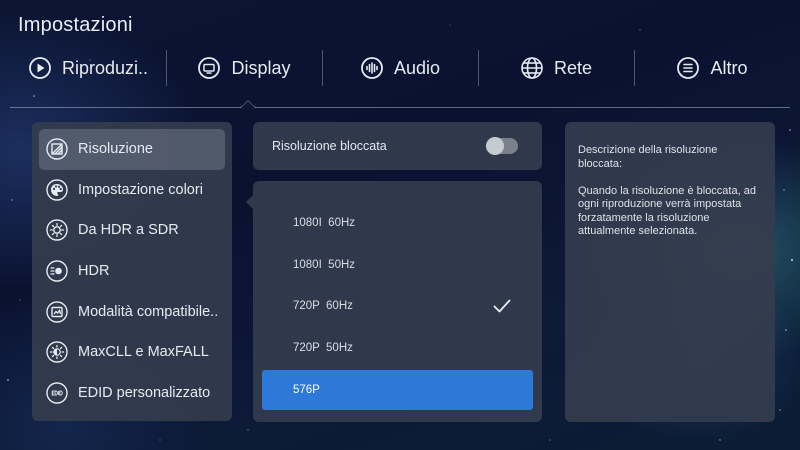 This screenshot has height=450, width=800. I want to click on play-icon, so click(40, 68).